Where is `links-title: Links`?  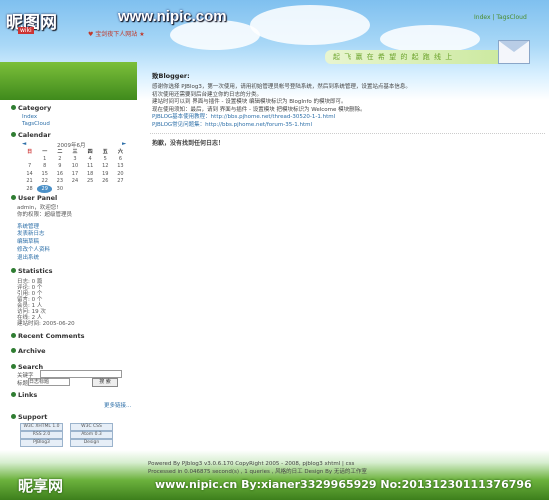 links-title: Links is located at coordinates (28, 395).